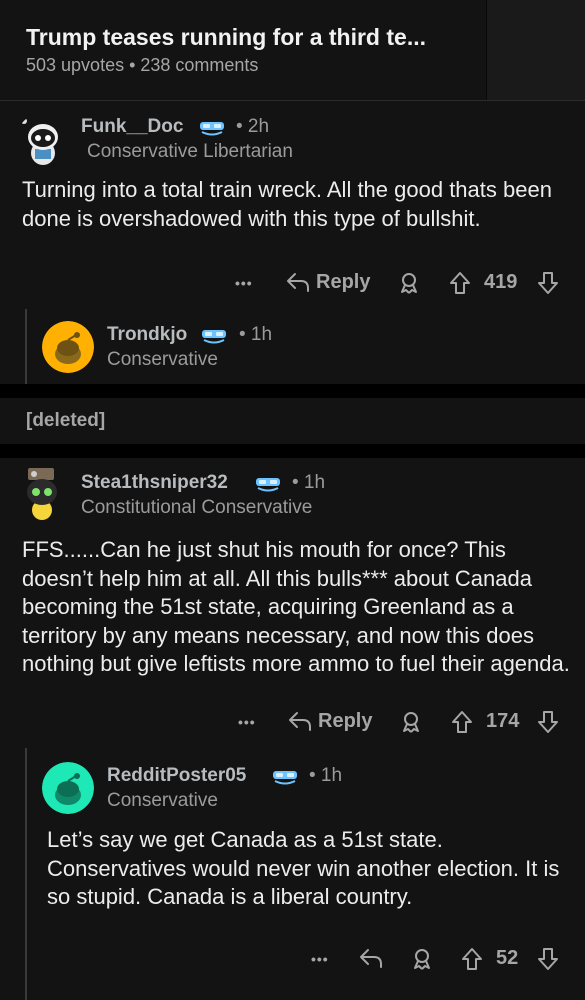  I want to click on comment-username: Funk__Doc, so click(132, 127).